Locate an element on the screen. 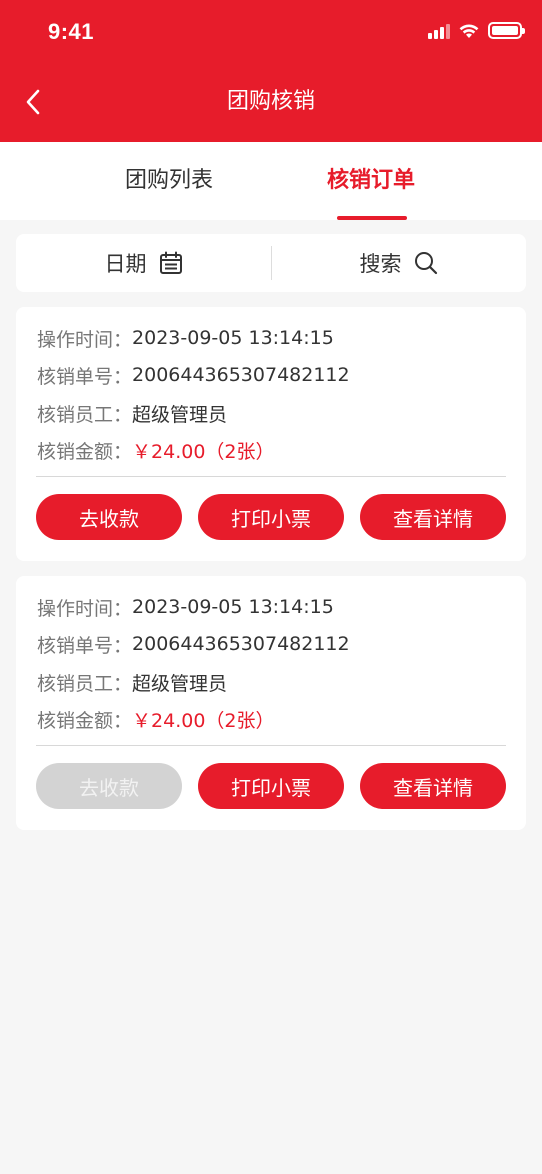  search-label: 搜索 is located at coordinates (380, 264).